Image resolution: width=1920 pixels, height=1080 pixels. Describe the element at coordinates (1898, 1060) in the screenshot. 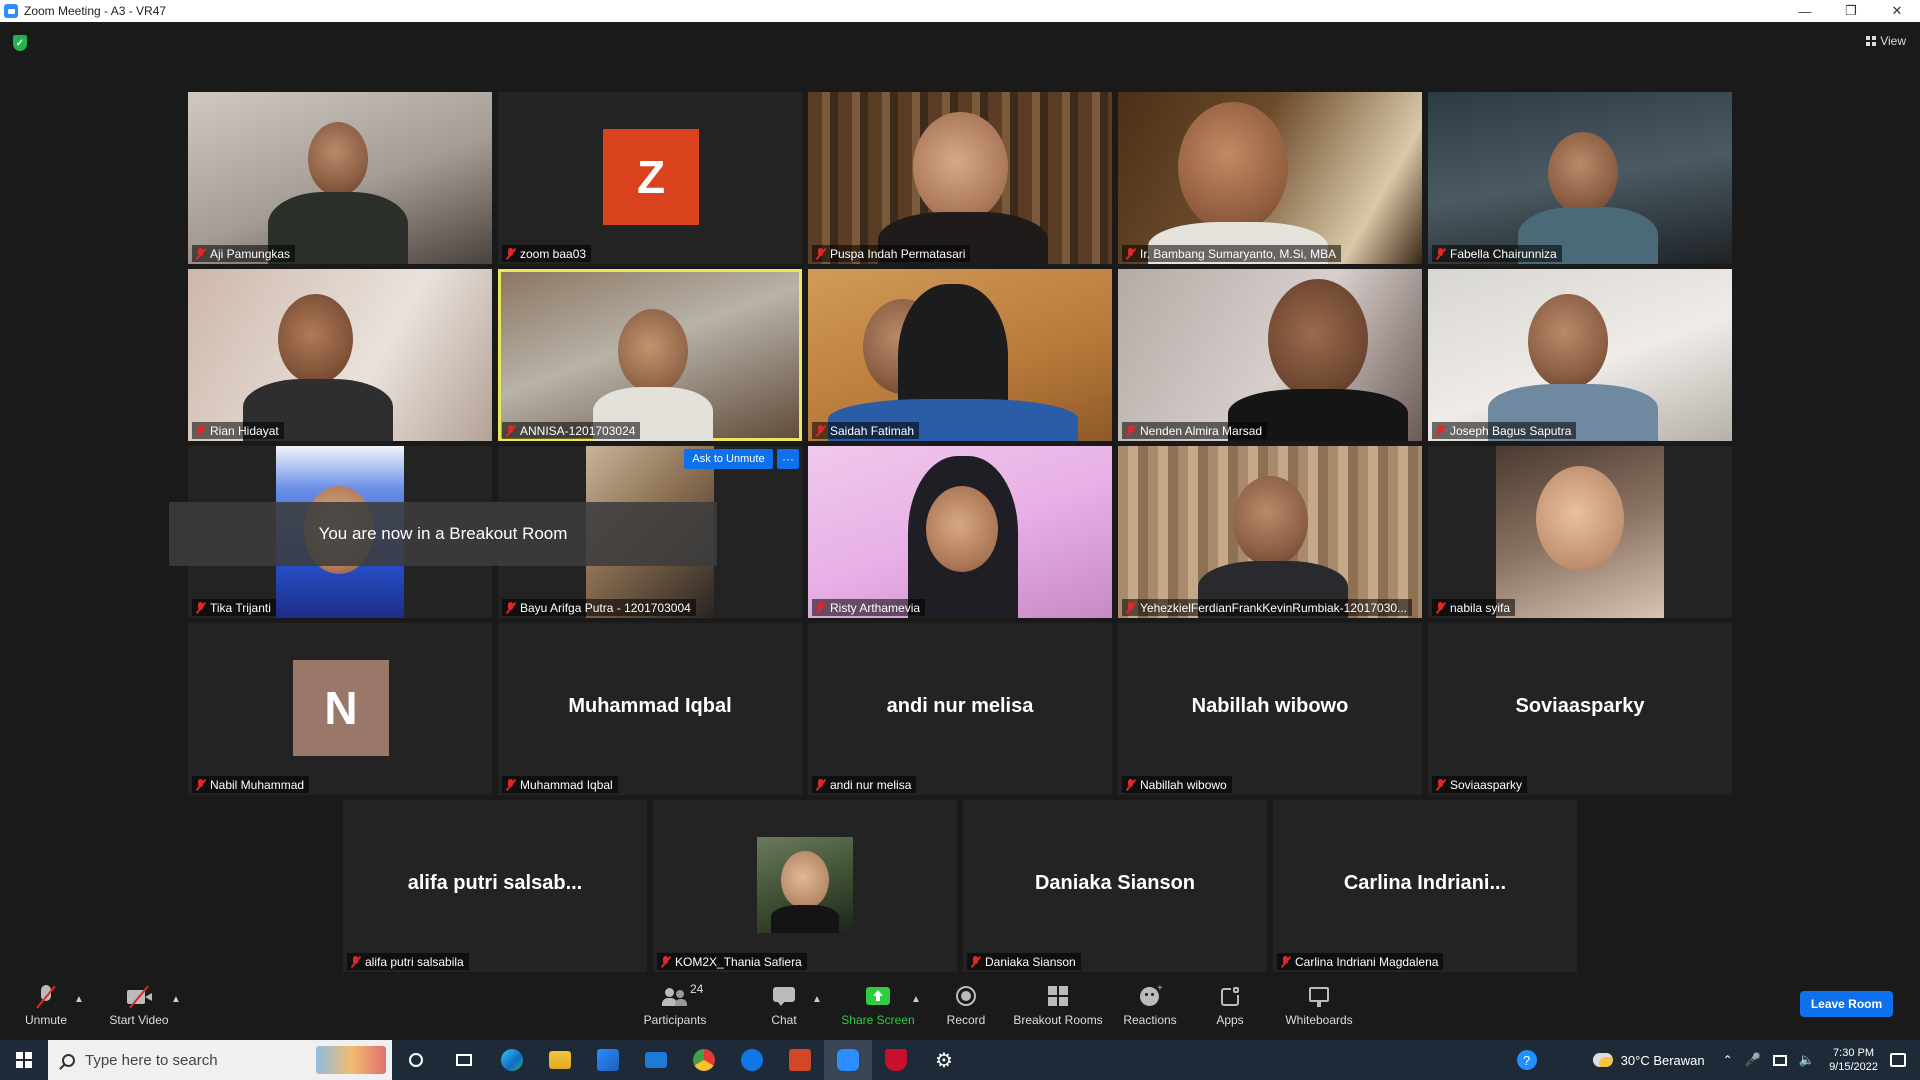

I see `notification-center-icon` at that location.